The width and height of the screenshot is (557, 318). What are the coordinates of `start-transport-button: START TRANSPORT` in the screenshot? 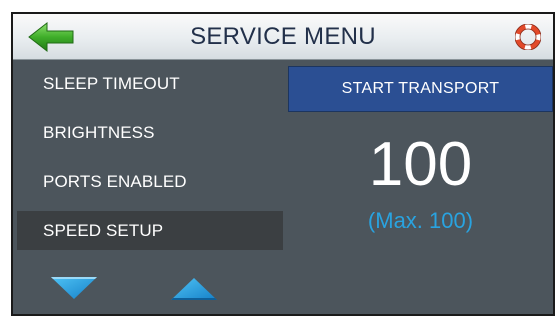 It's located at (420, 89).